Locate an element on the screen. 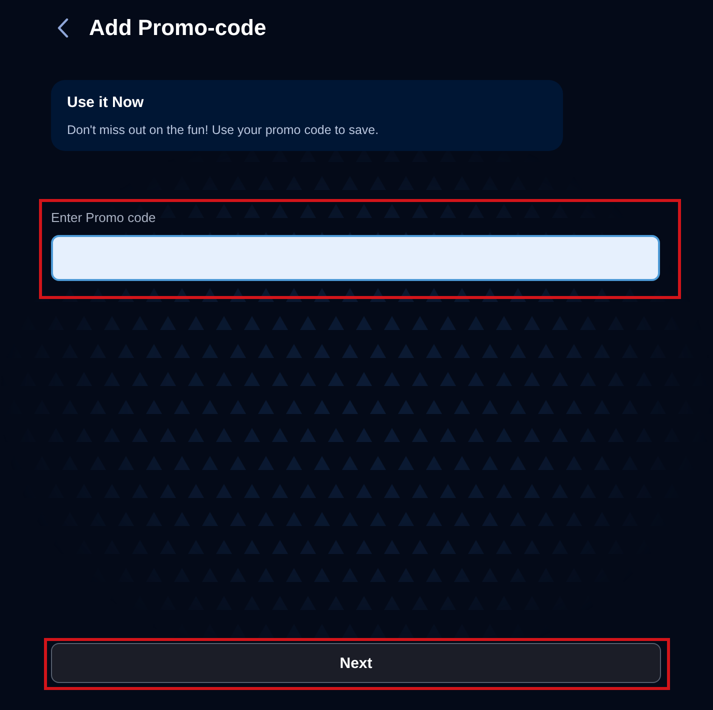 The image size is (713, 710). chevron-left-icon is located at coordinates (63, 28).